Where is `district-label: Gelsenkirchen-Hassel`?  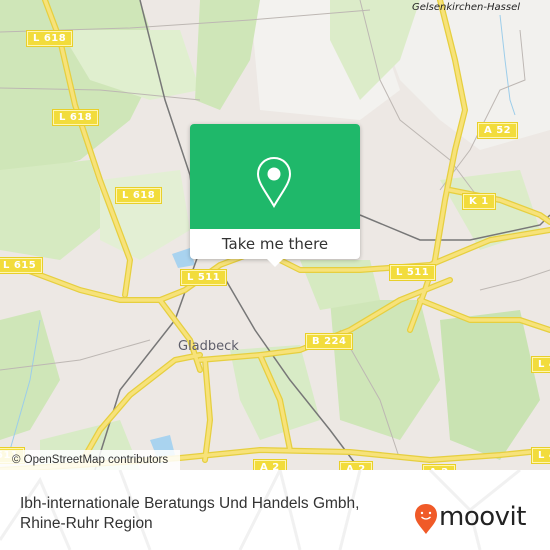 district-label: Gelsenkirchen-Hassel is located at coordinates (466, 7).